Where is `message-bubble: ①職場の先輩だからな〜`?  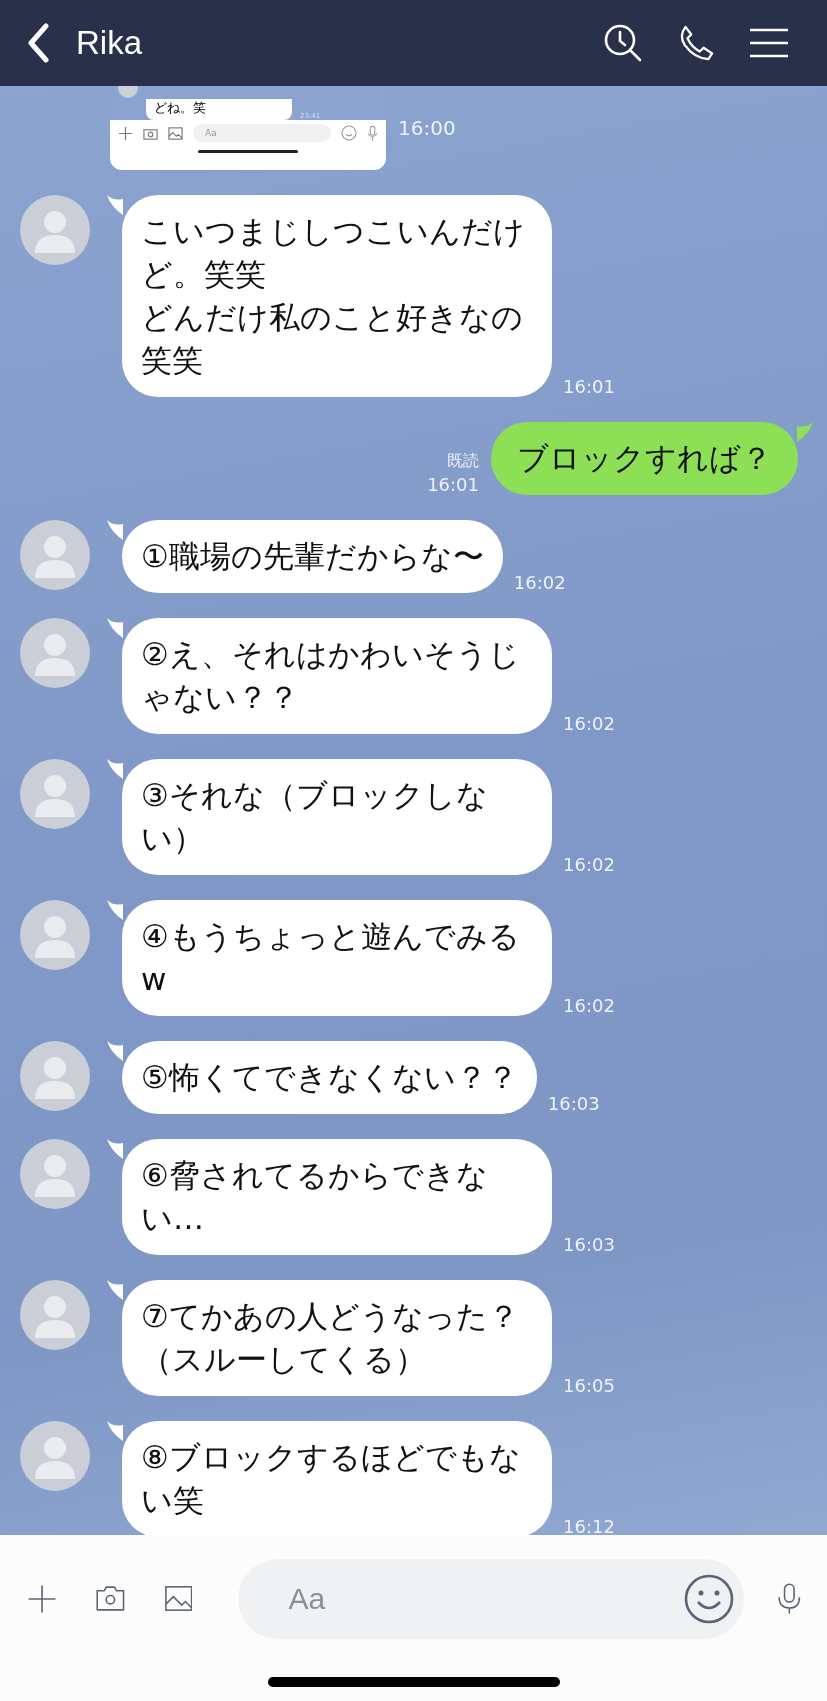
message-bubble: ①職場の先輩だからな〜 is located at coordinates (312, 556).